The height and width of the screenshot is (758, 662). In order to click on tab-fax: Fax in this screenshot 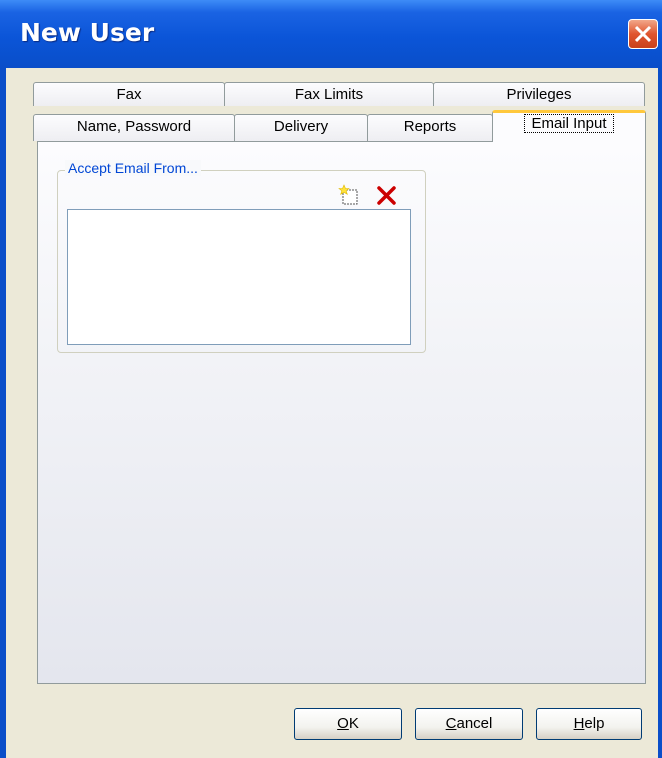, I will do `click(129, 94)`.